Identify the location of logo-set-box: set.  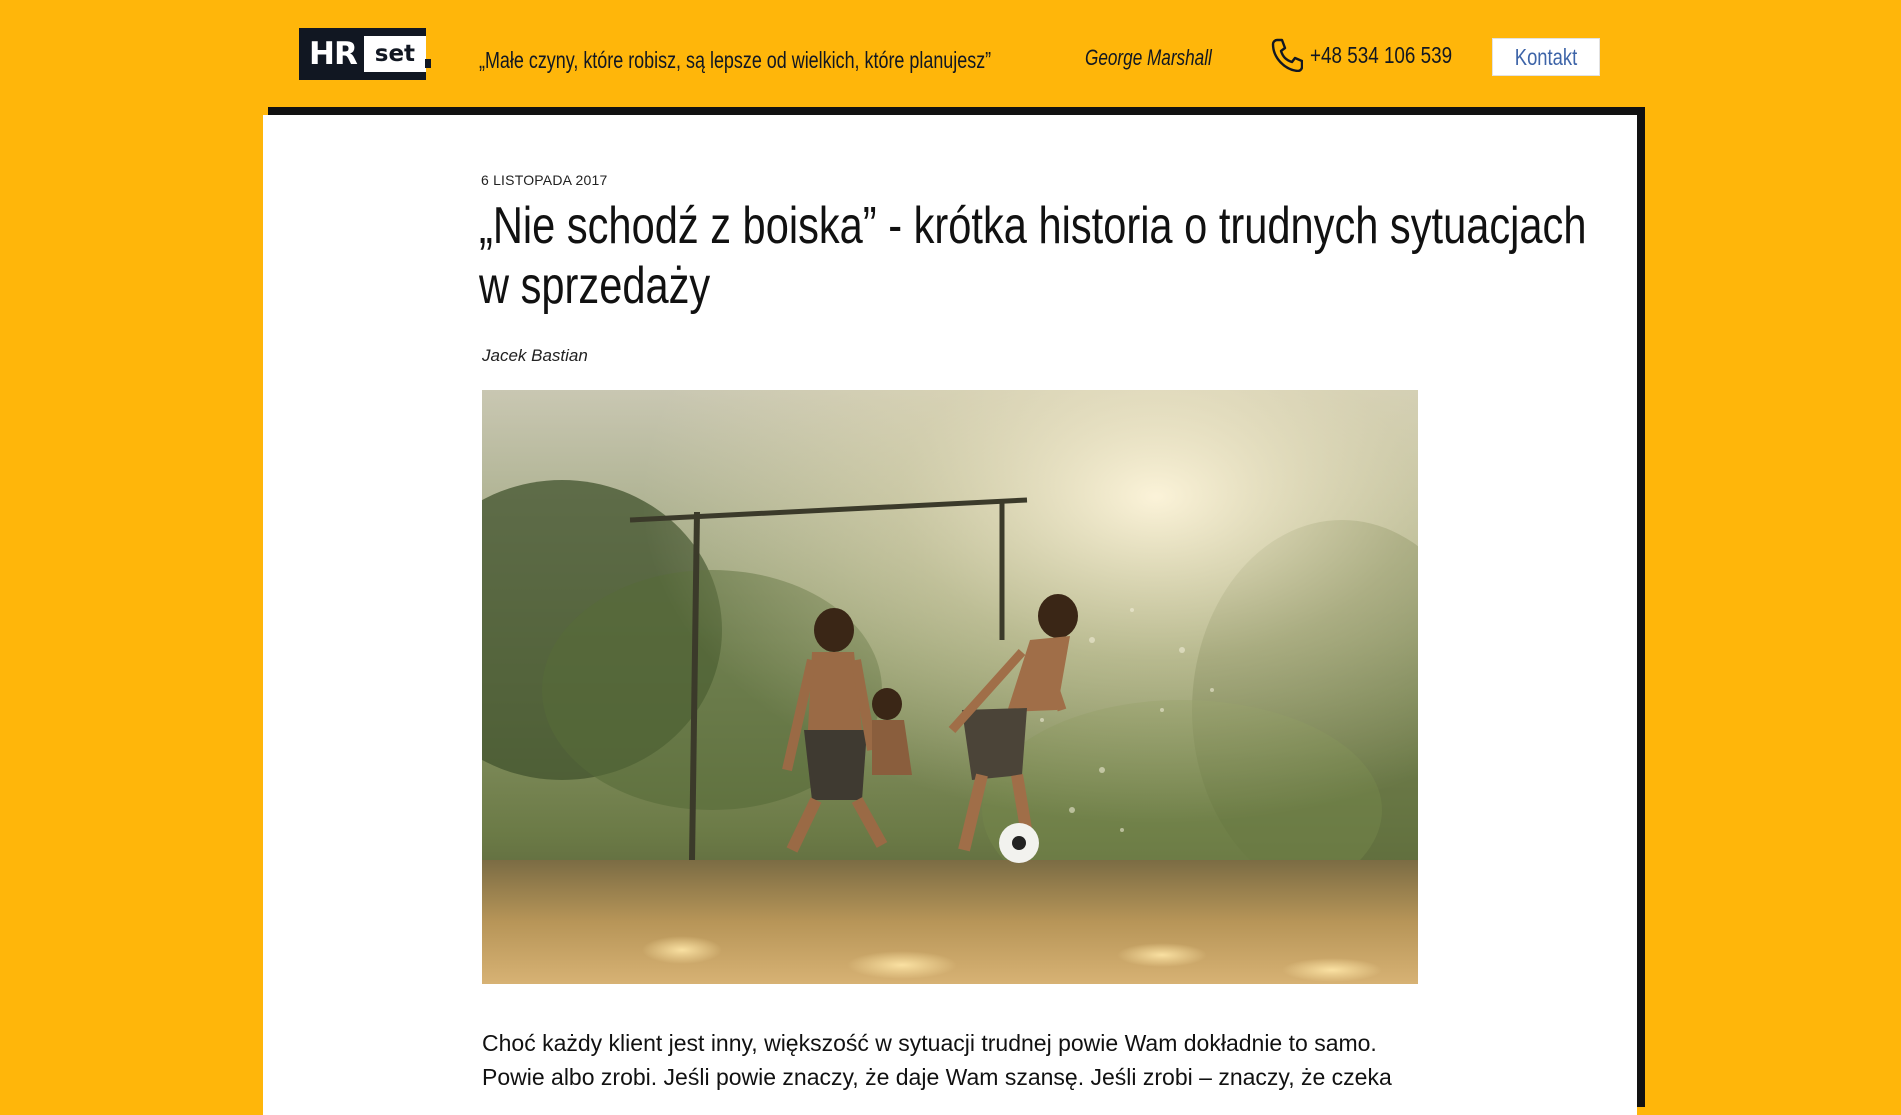
(397, 54).